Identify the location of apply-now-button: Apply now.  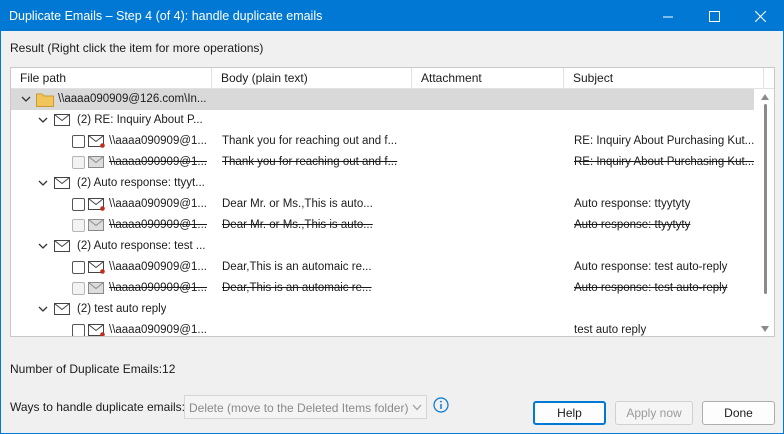
(654, 413).